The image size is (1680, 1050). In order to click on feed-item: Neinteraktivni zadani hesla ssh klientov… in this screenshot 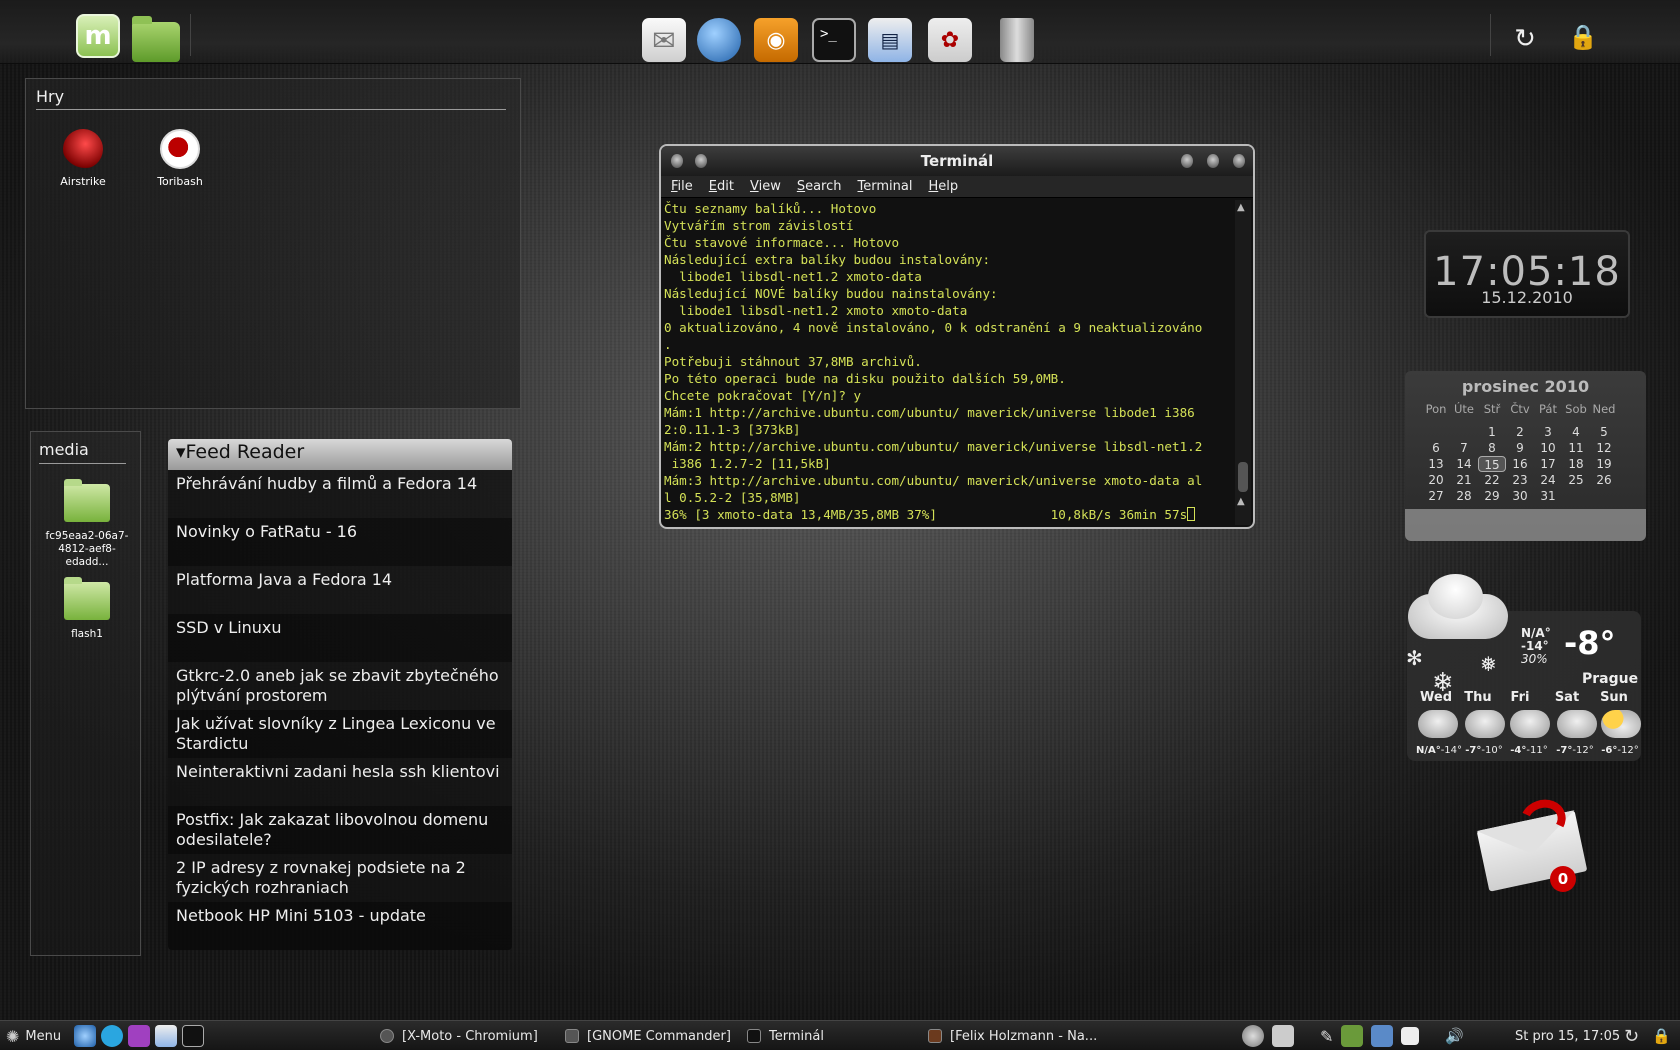, I will do `click(340, 782)`.